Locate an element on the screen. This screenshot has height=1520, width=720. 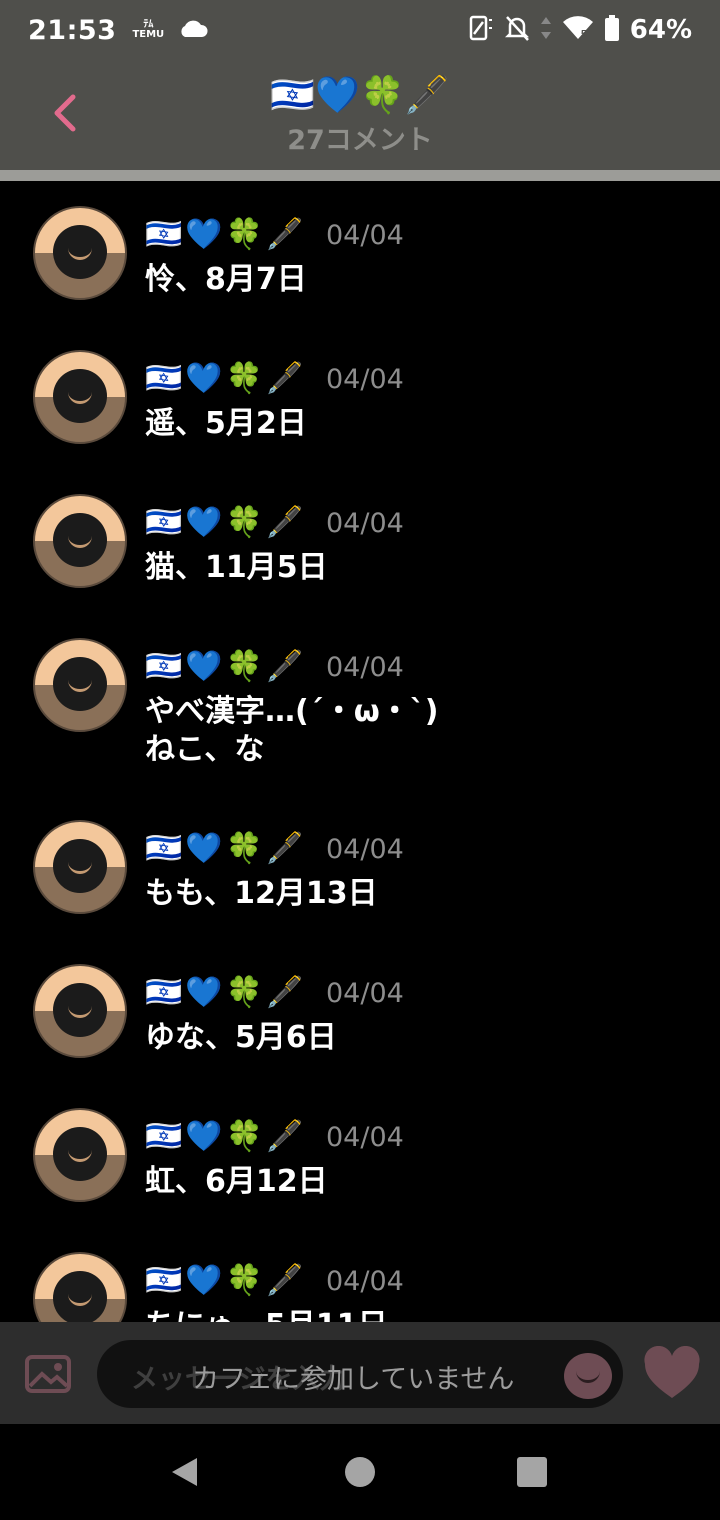
status-time: 21:53 is located at coordinates (72, 30).